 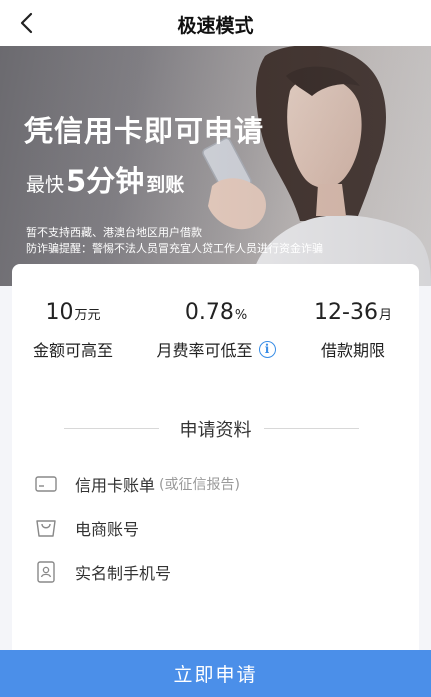 I want to click on stat-term: 12-36月 借款期限, so click(x=353, y=330).